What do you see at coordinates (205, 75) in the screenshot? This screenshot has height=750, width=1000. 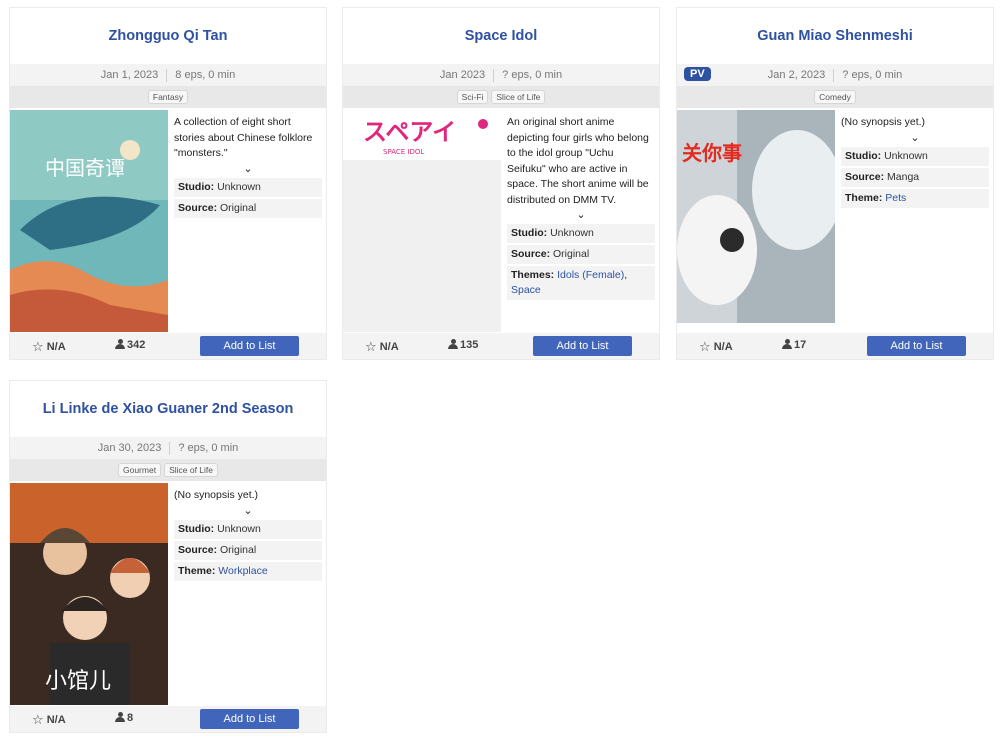 I see `episode-info: 8 eps, 0 min` at bounding box center [205, 75].